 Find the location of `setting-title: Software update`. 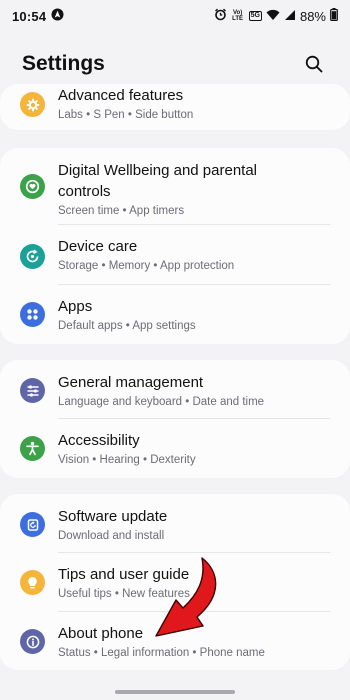

setting-title: Software update is located at coordinates (113, 516).